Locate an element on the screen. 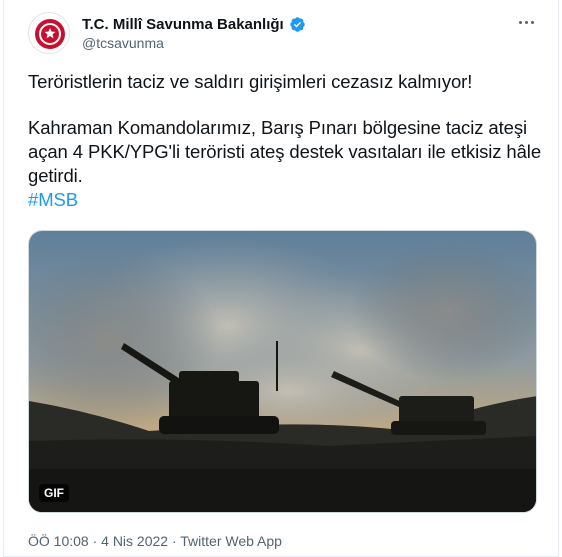 This screenshot has height=557, width=562. author-handle: @tcsavunma is located at coordinates (123, 43).